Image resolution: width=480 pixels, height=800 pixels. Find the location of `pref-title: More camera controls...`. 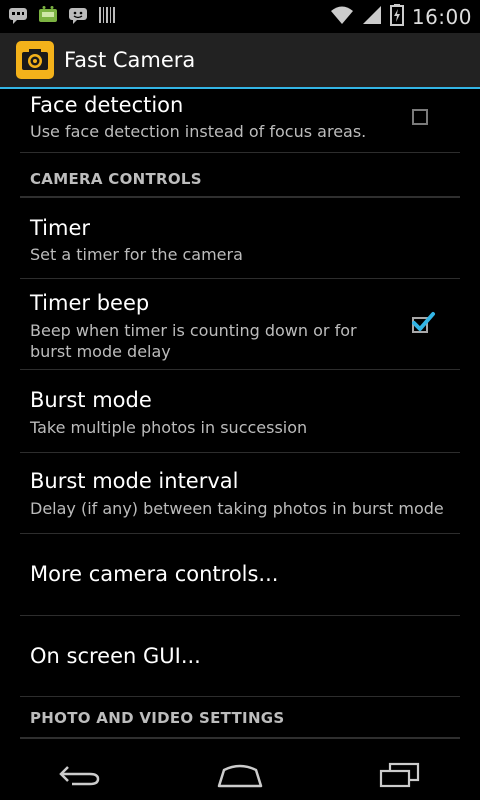

pref-title: More camera controls... is located at coordinates (154, 574).